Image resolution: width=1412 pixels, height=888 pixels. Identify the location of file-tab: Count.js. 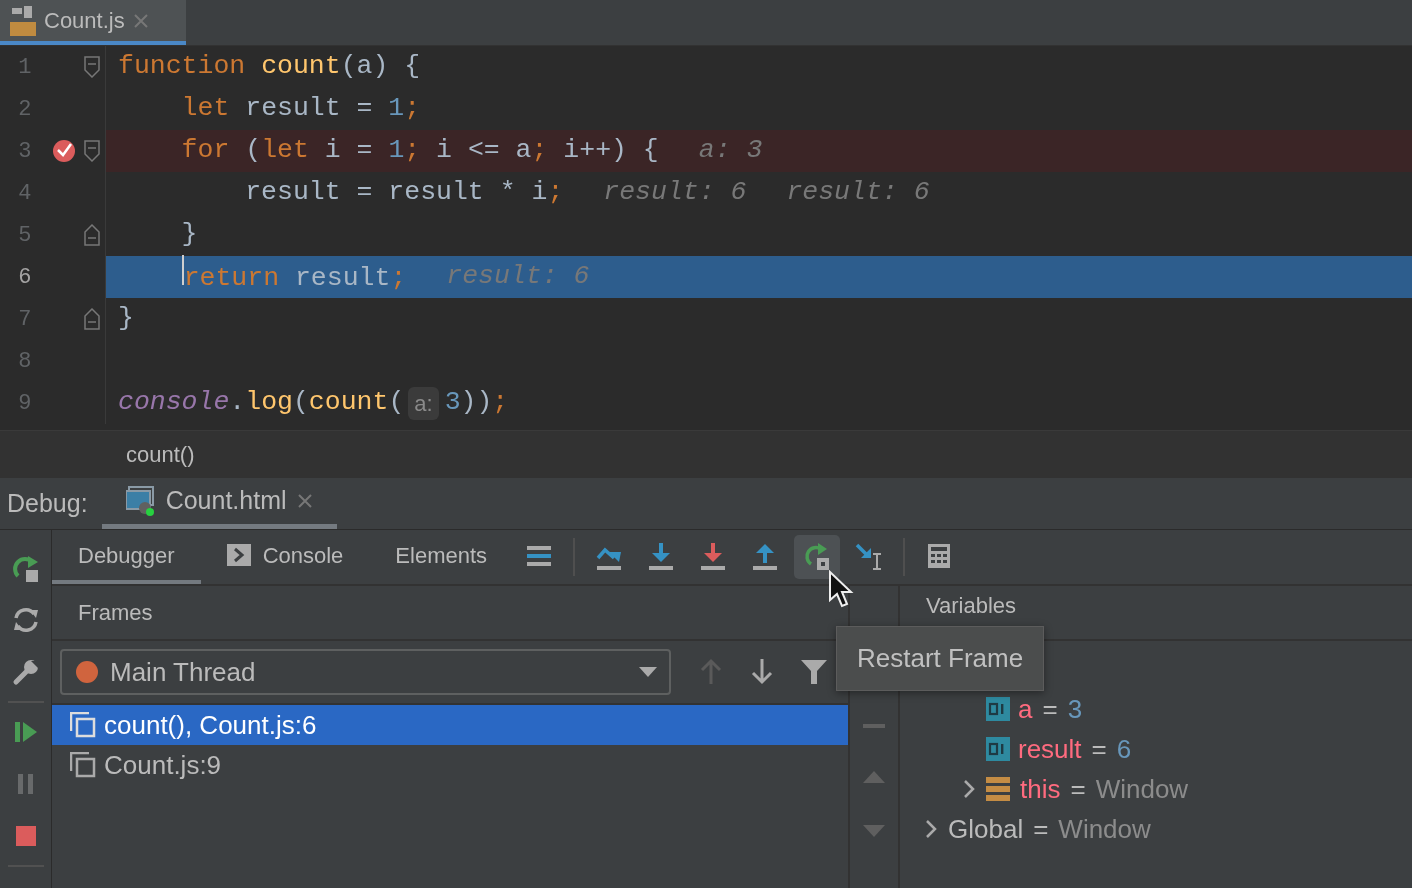
(93, 22).